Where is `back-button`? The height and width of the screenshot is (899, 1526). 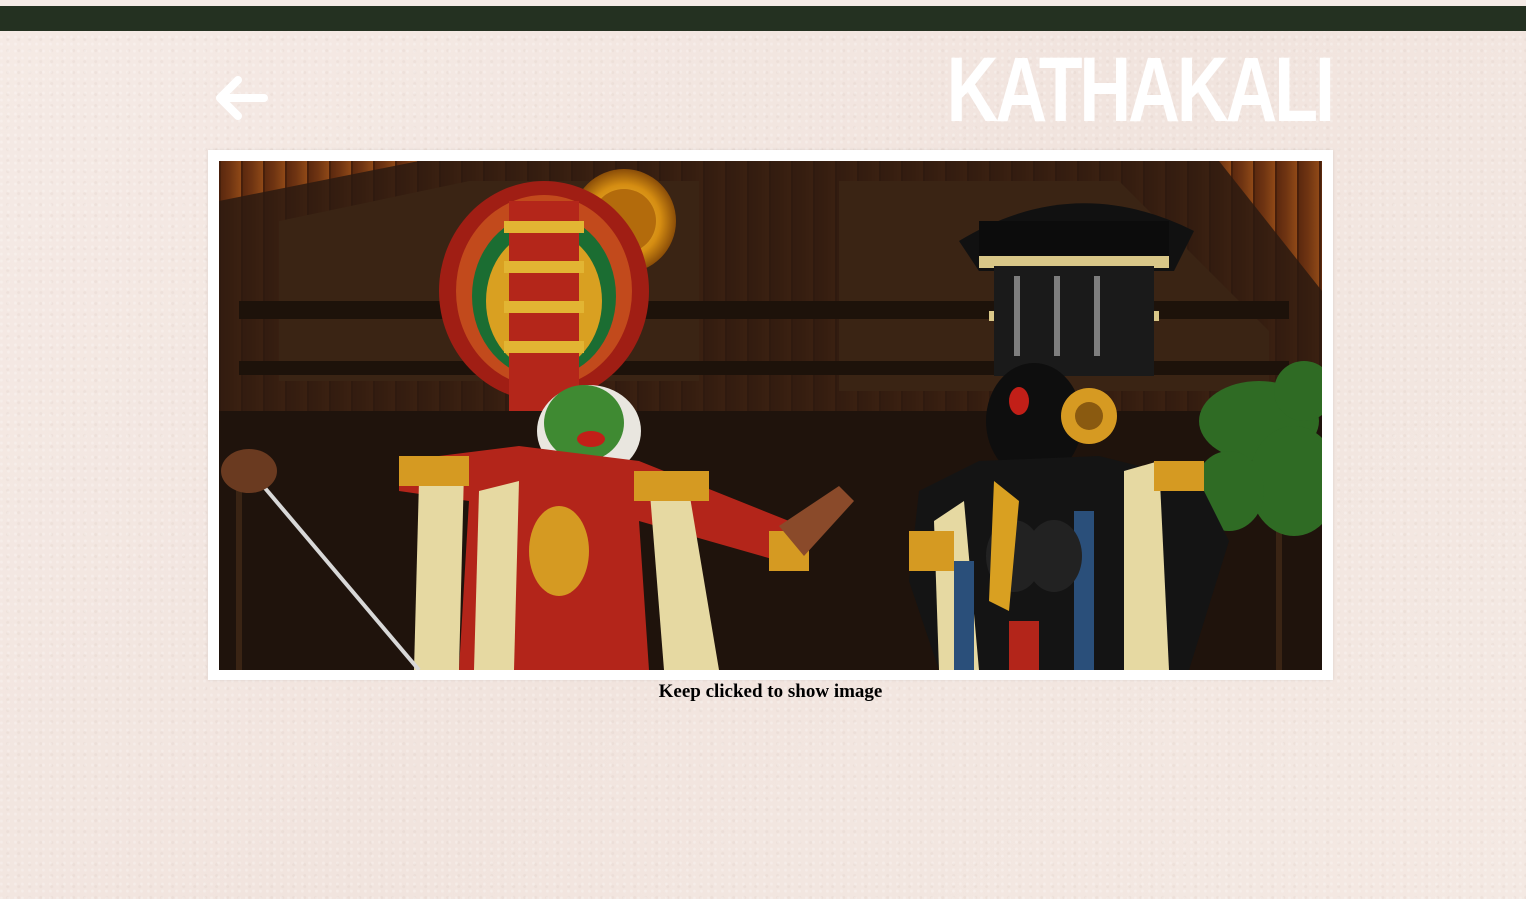
back-button is located at coordinates (243, 98).